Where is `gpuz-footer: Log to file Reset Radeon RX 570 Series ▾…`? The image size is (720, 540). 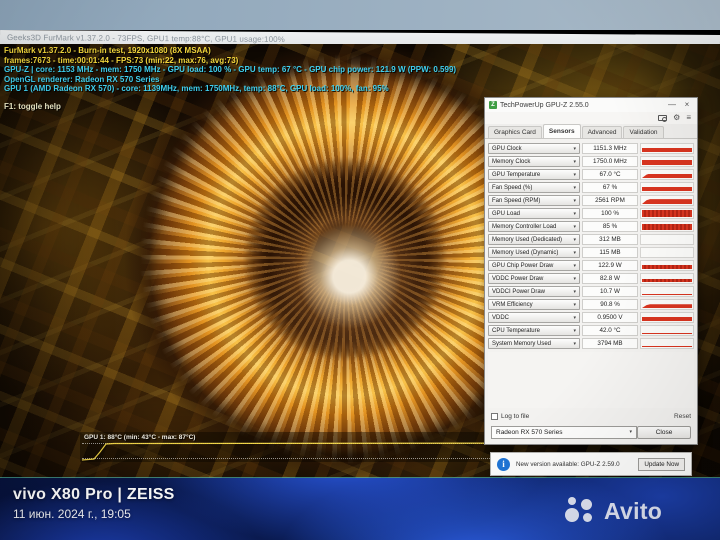 gpuz-footer: Log to file Reset Radeon RX 570 Series ▾… is located at coordinates (591, 427).